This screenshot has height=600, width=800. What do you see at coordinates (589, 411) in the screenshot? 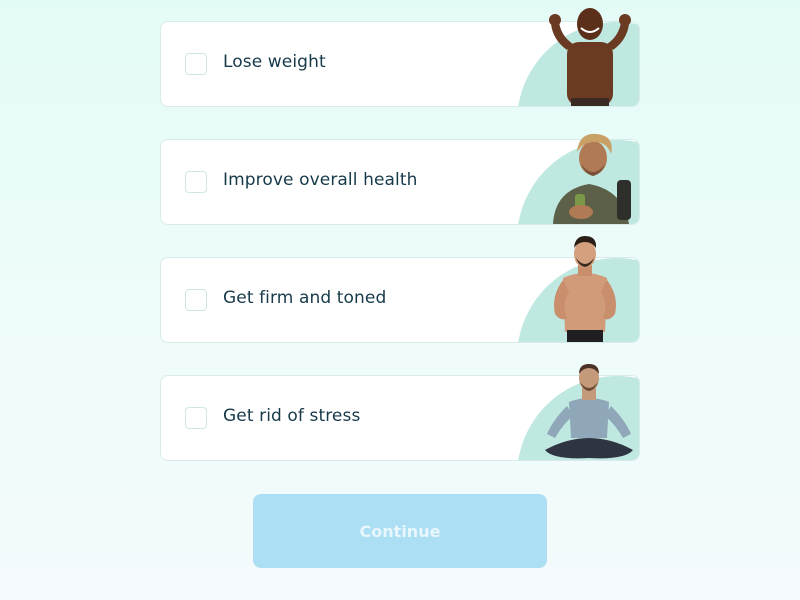
I see `man-meditating-photo` at bounding box center [589, 411].